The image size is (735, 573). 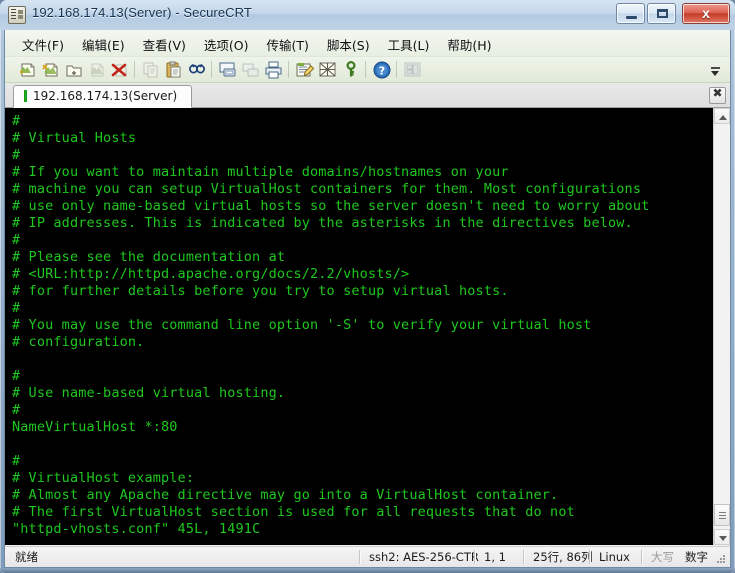 I want to click on resize-grip-icon, so click(x=721, y=559).